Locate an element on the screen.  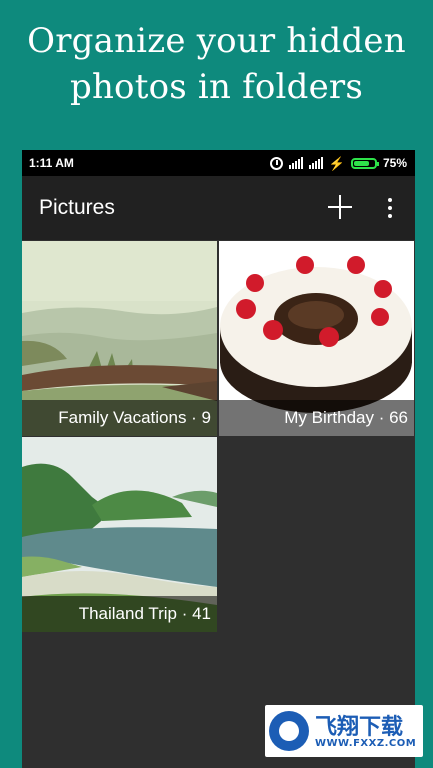
battery-fill is located at coordinates (361, 163).